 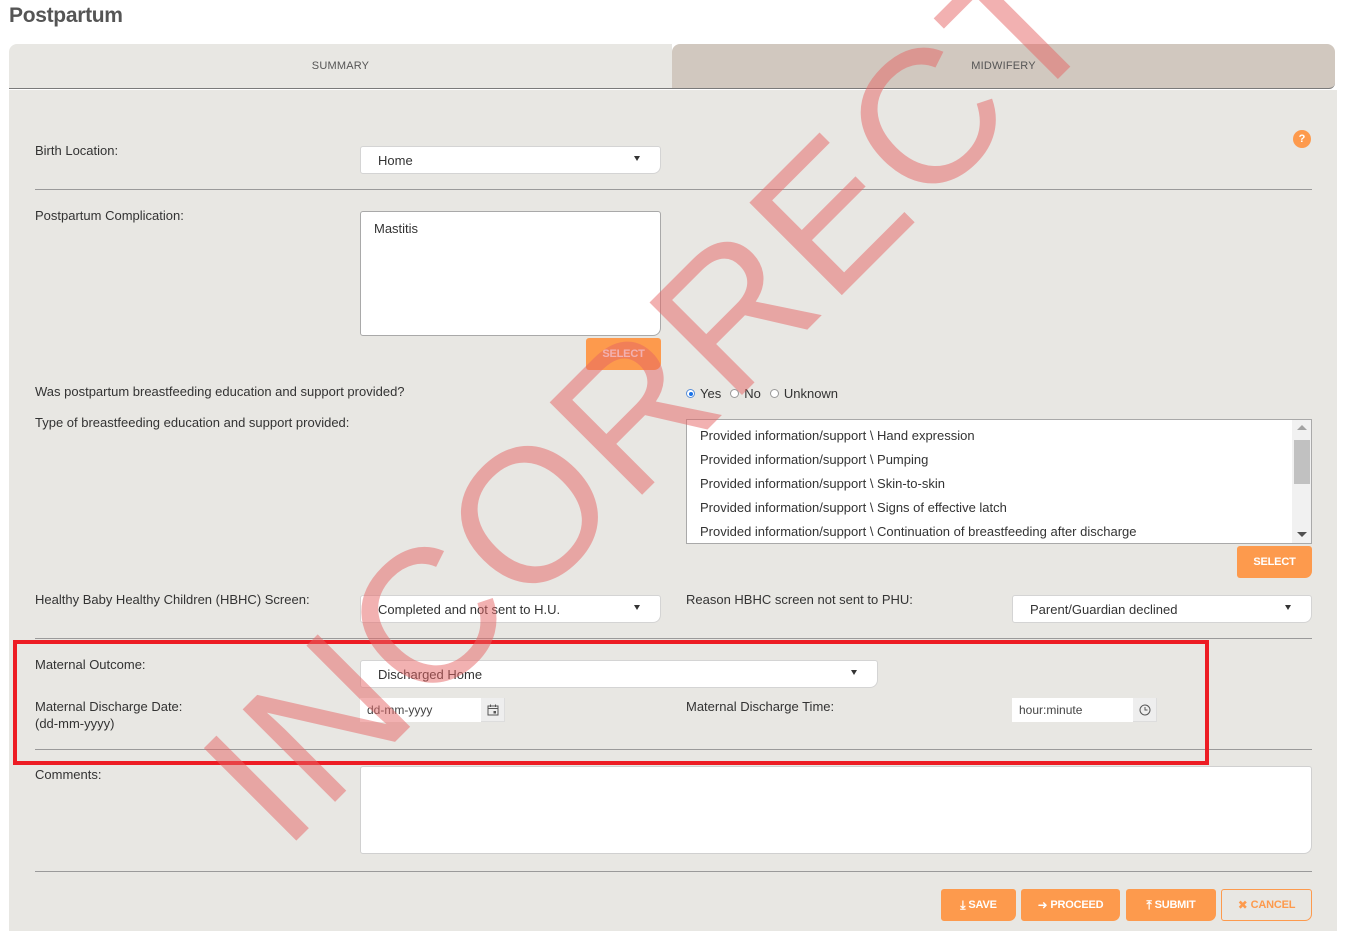 What do you see at coordinates (1302, 462) in the screenshot?
I see `scroll-thumb` at bounding box center [1302, 462].